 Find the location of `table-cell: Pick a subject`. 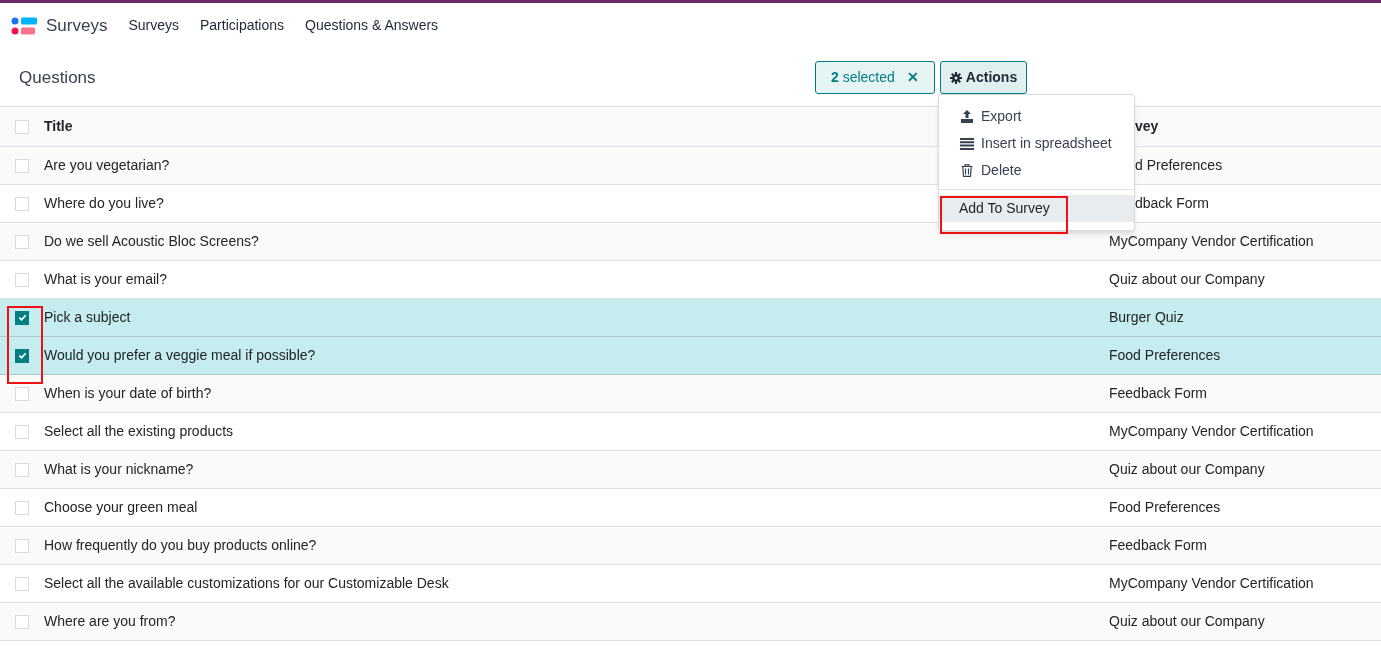

table-cell: Pick a subject is located at coordinates (87, 317).